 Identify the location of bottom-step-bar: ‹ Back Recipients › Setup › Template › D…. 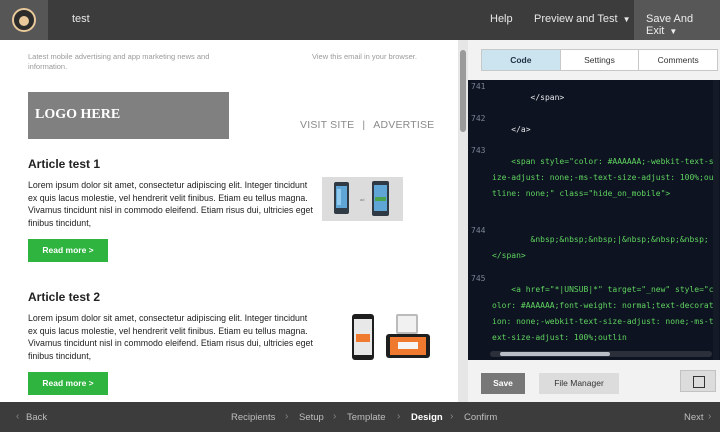
(360, 417).